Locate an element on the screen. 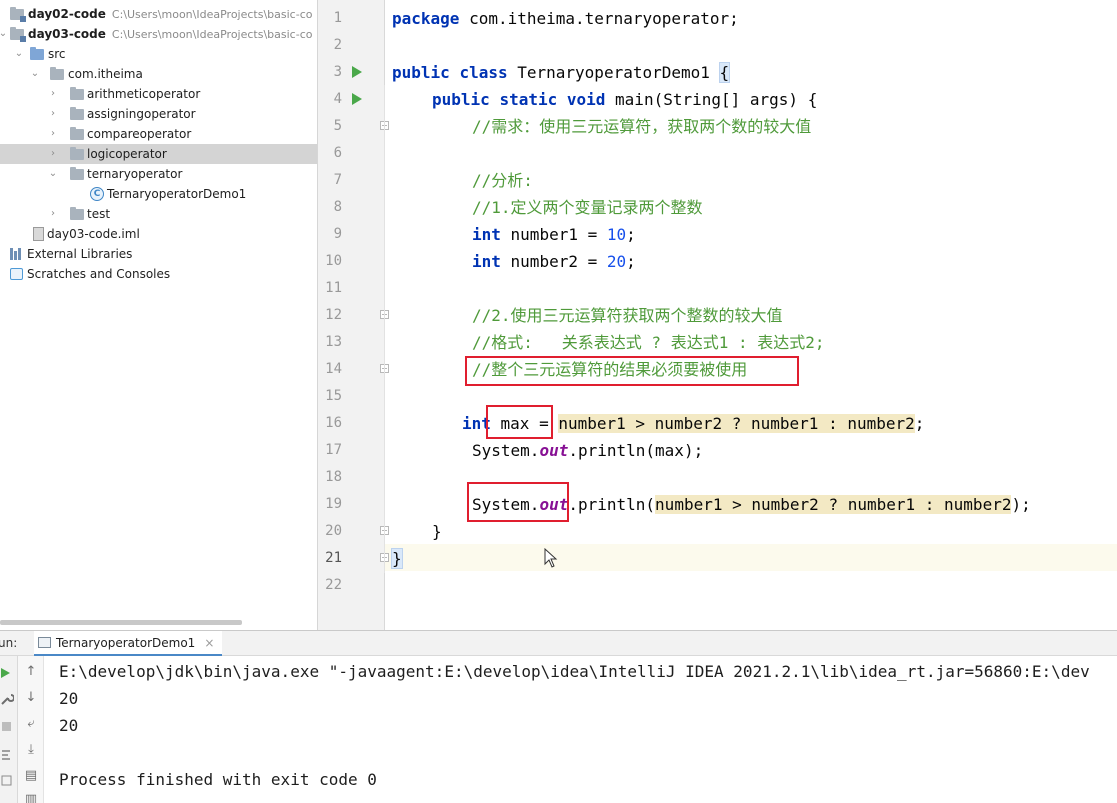  code-text: ); is located at coordinates (1021, 504).